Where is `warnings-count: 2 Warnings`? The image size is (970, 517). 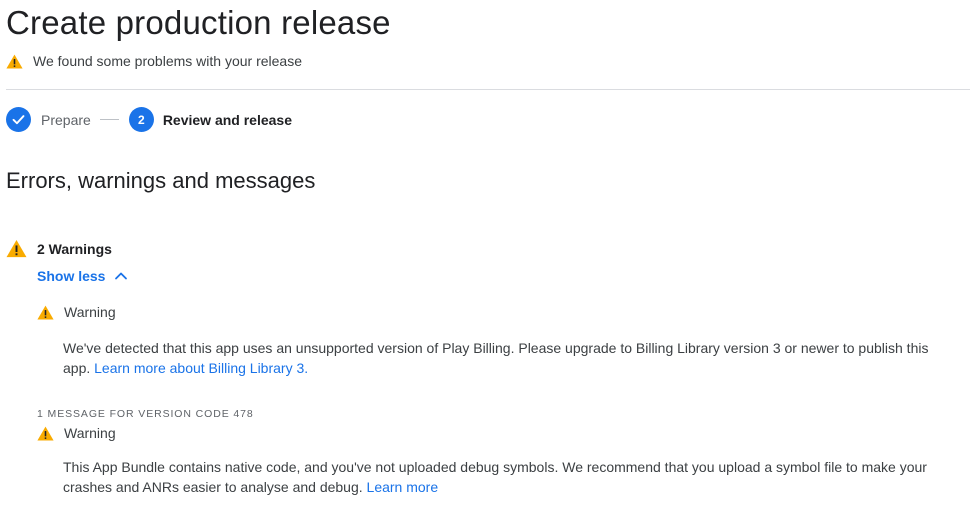 warnings-count: 2 Warnings is located at coordinates (74, 248).